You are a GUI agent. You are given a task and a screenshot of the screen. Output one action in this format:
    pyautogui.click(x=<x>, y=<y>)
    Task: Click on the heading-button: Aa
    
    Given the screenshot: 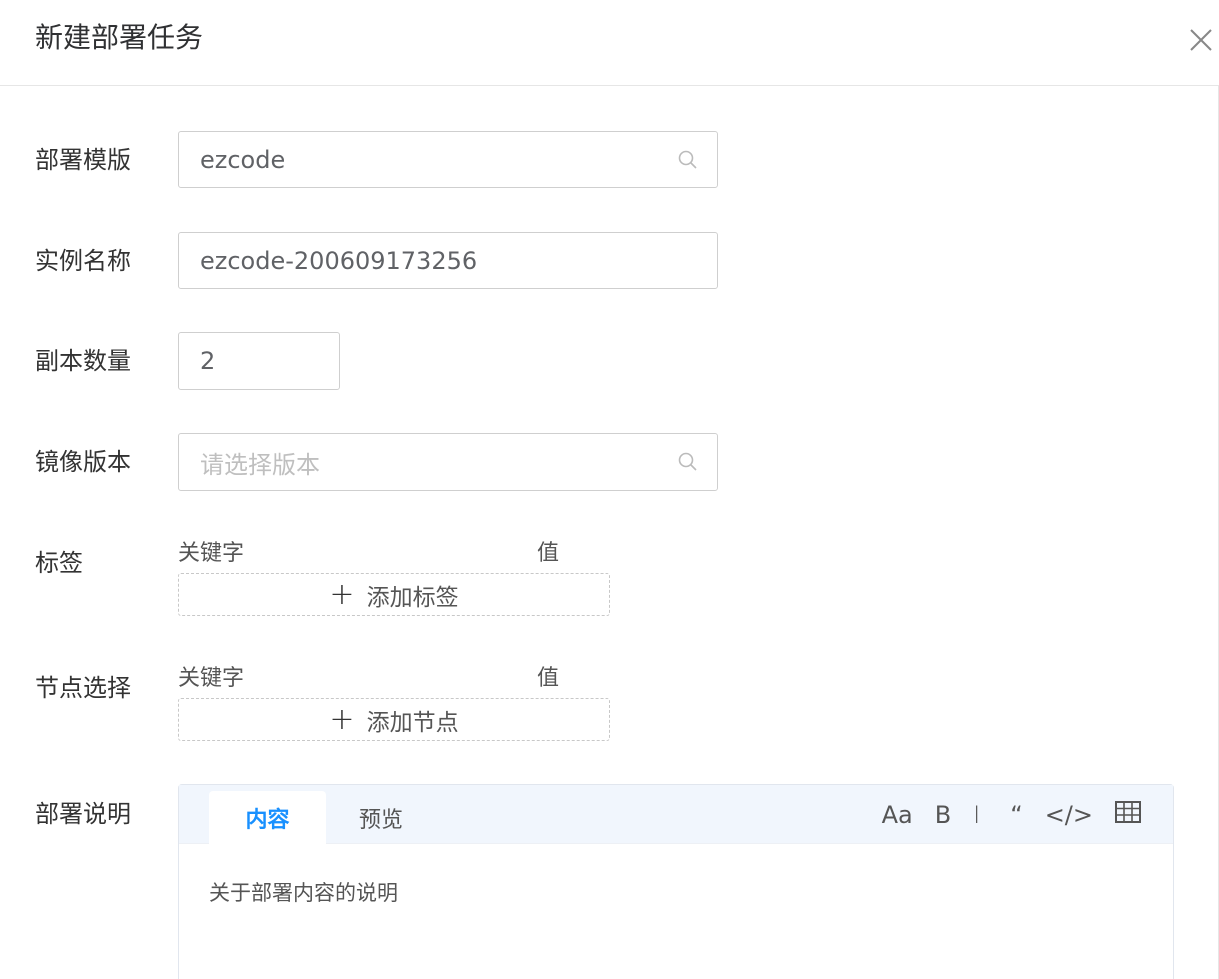 What is the action you would take?
    pyautogui.click(x=897, y=815)
    